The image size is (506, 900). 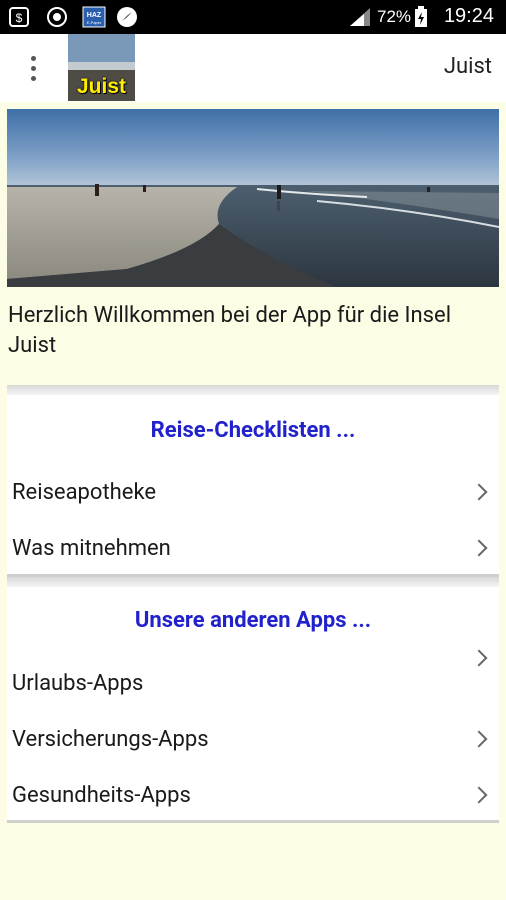 I want to click on list-item-label: Urlaubs-Apps, so click(x=78, y=683).